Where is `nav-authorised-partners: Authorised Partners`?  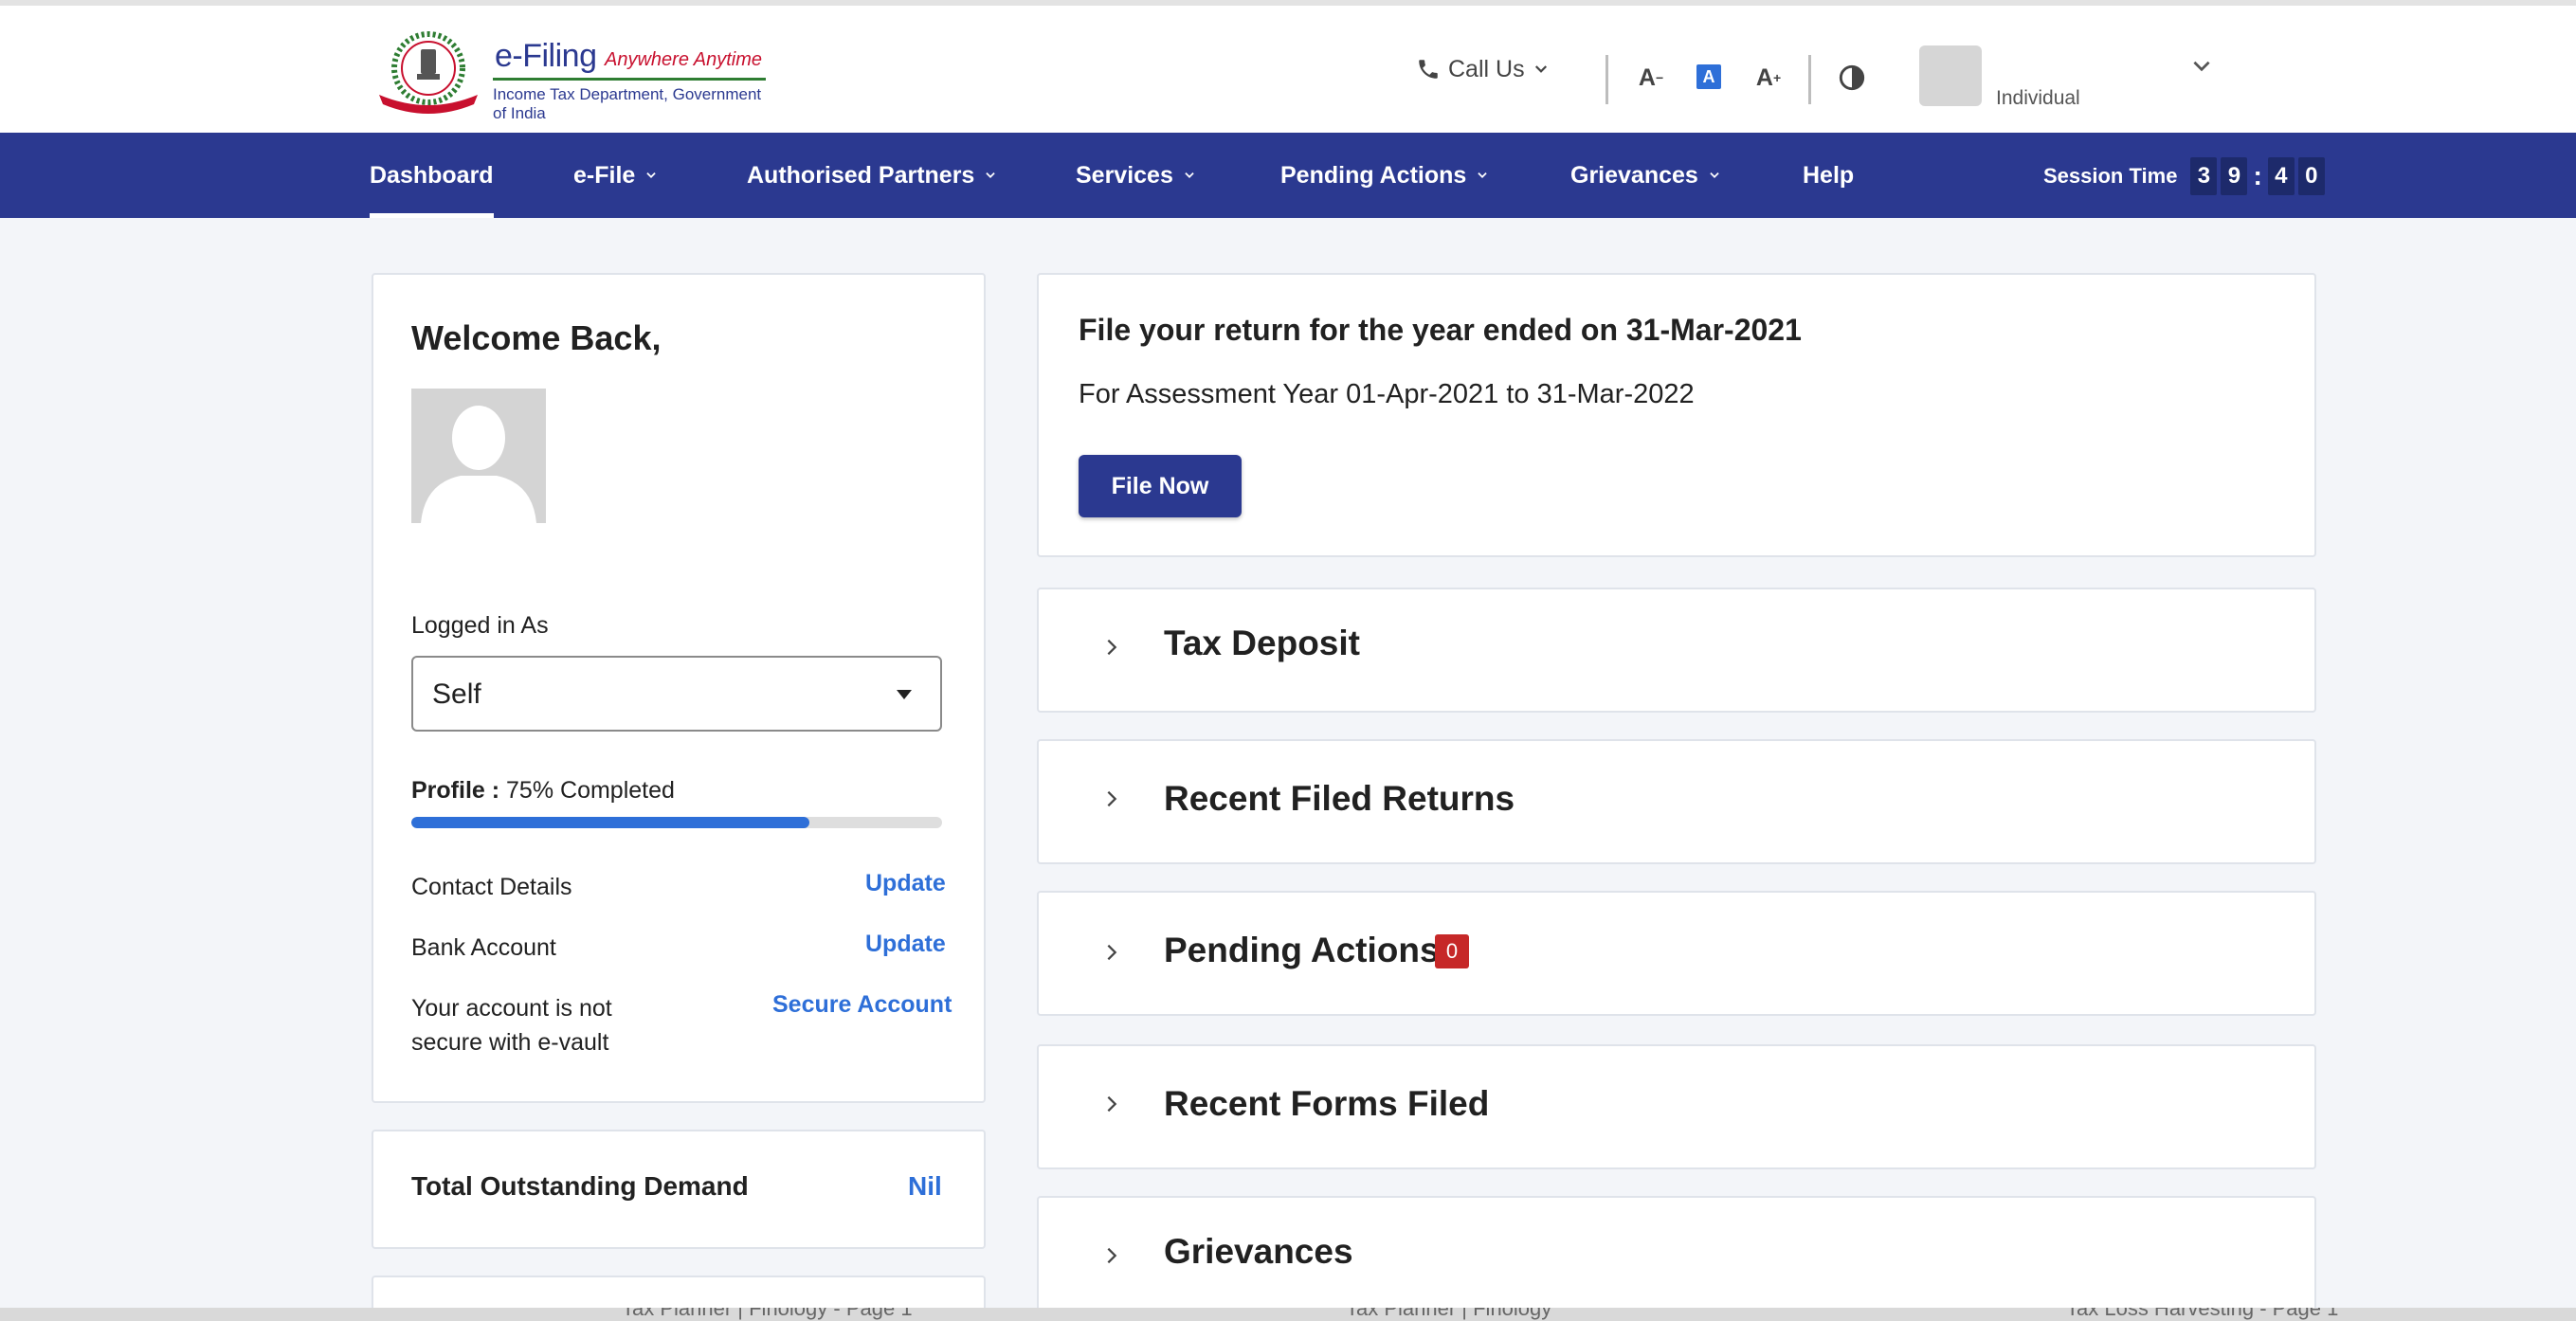 nav-authorised-partners: Authorised Partners is located at coordinates (872, 175).